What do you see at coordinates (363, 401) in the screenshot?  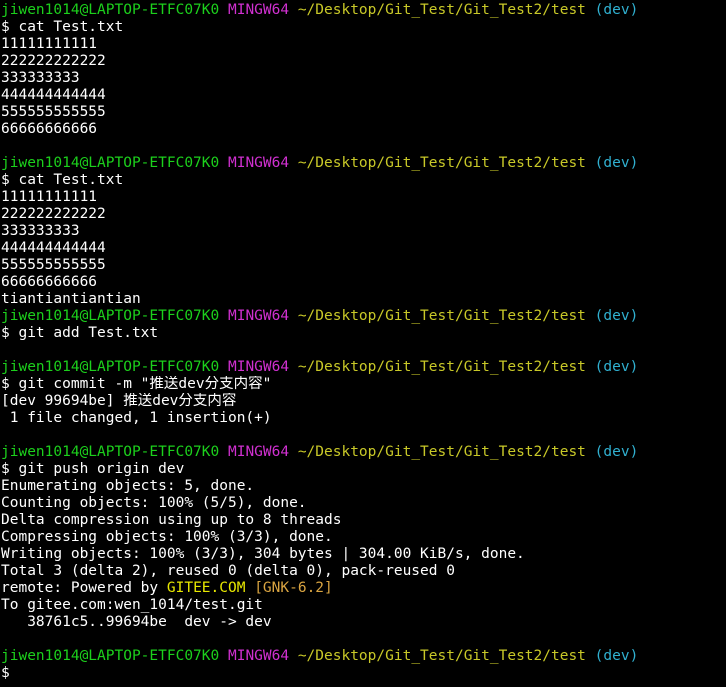 I see `output-line: [dev 99694be] 推送dev分支内容` at bounding box center [363, 401].